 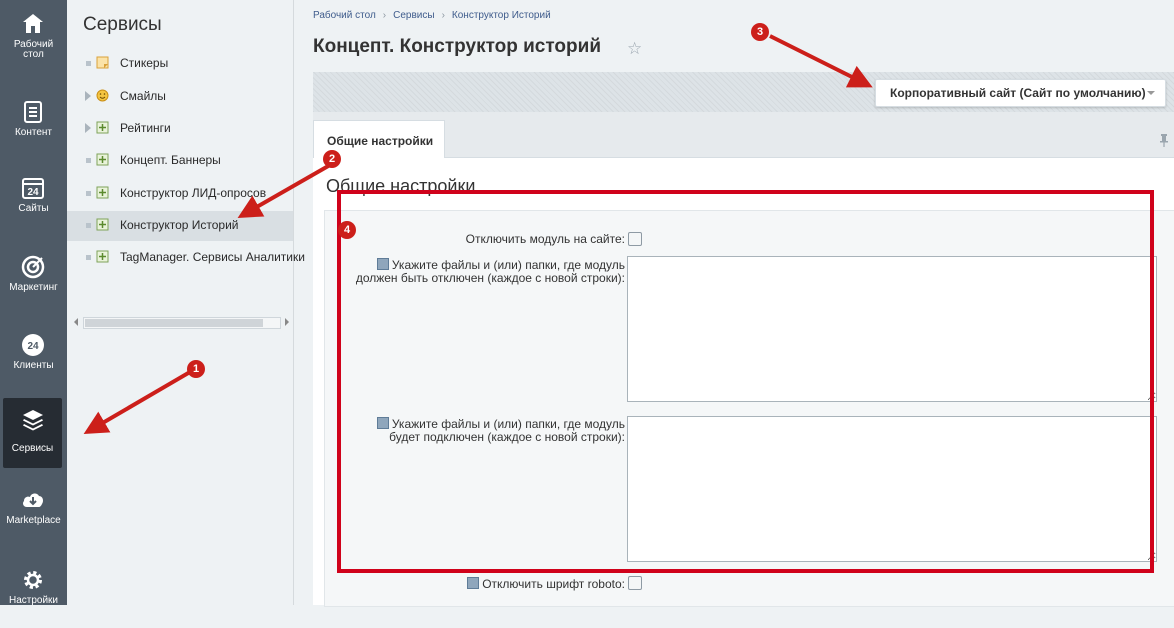 What do you see at coordinates (180, 129) in the screenshot?
I see `tree-item-ratings: Рейтинги` at bounding box center [180, 129].